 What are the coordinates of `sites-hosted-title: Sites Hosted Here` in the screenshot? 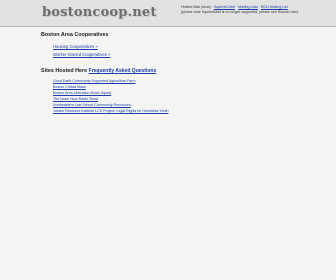 It's located at (64, 71).